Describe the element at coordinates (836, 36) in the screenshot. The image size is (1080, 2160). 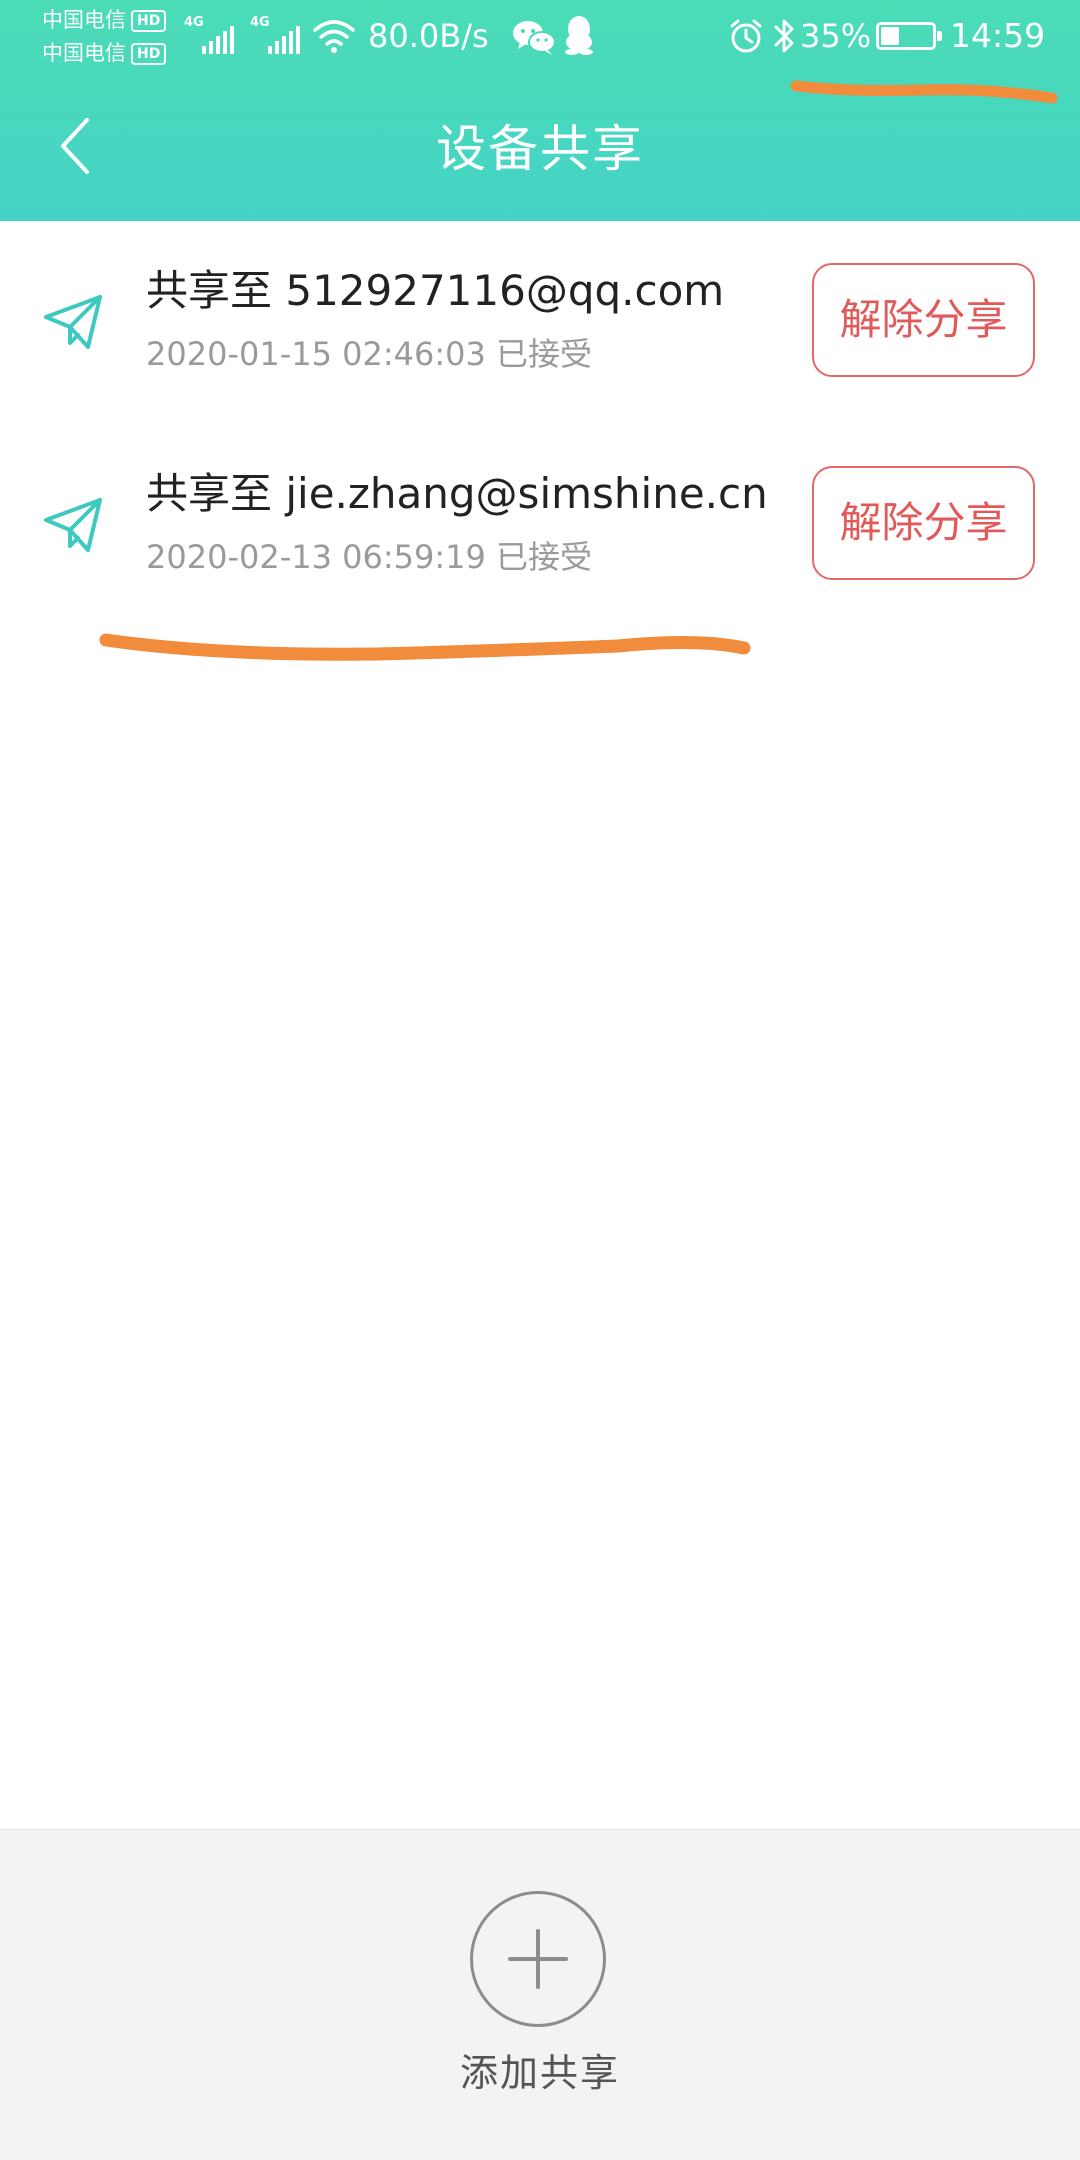
I see `battery-percent: 35%` at that location.